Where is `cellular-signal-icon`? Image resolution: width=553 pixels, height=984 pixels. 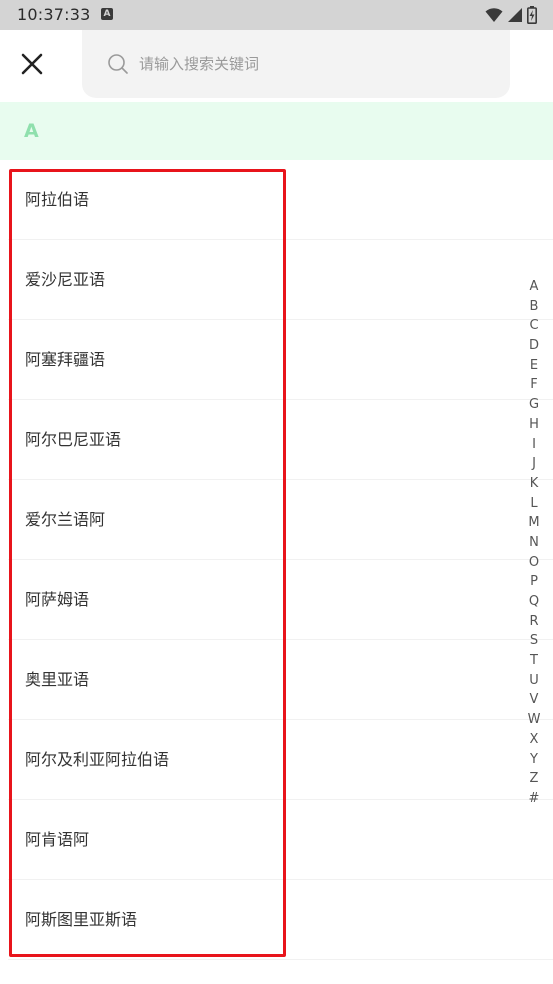 cellular-signal-icon is located at coordinates (515, 15).